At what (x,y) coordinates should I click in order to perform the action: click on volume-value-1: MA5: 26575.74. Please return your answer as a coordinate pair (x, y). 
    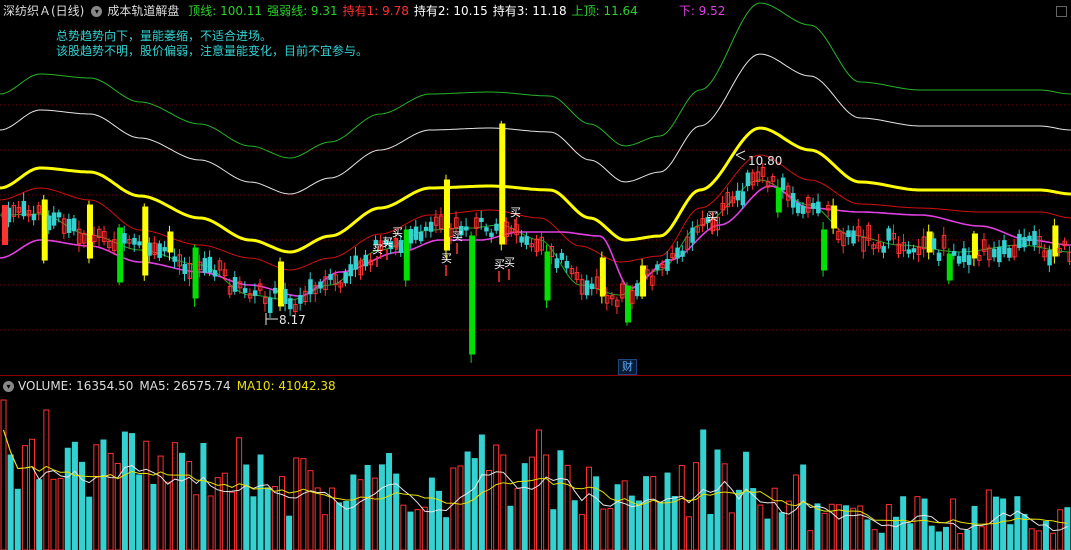
    Looking at the image, I should click on (185, 386).